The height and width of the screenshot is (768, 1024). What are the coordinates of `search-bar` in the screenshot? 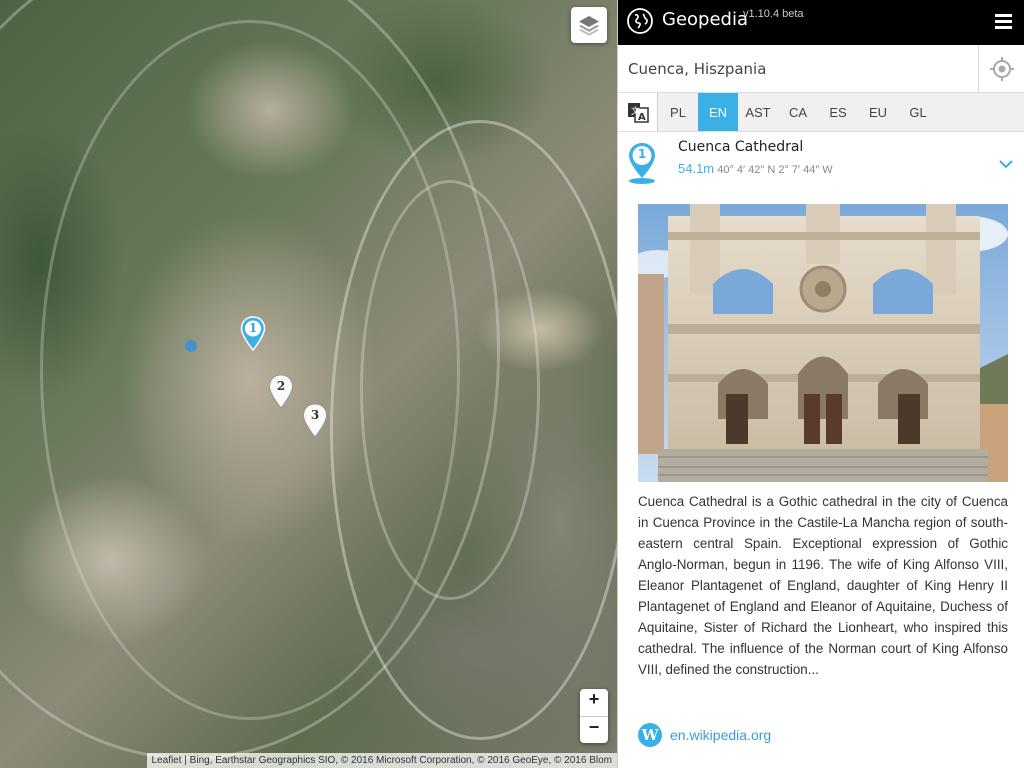 It's located at (821, 69).